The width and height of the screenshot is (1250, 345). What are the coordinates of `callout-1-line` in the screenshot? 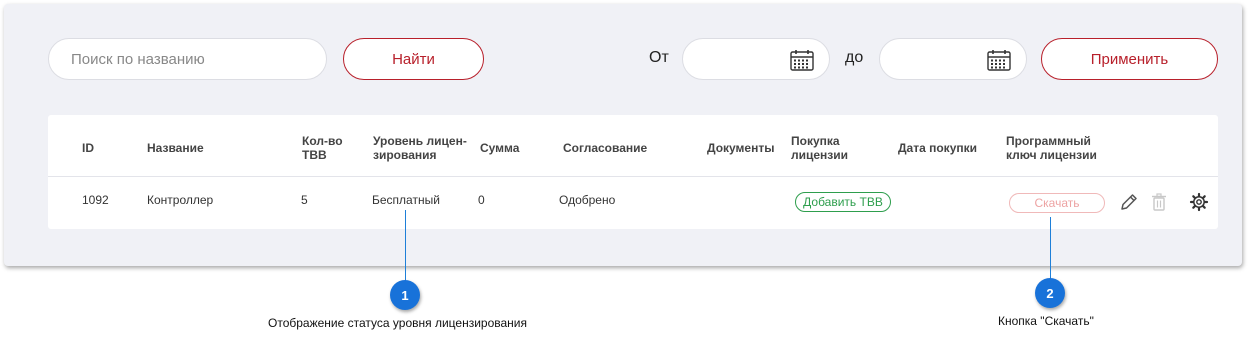 It's located at (405, 246).